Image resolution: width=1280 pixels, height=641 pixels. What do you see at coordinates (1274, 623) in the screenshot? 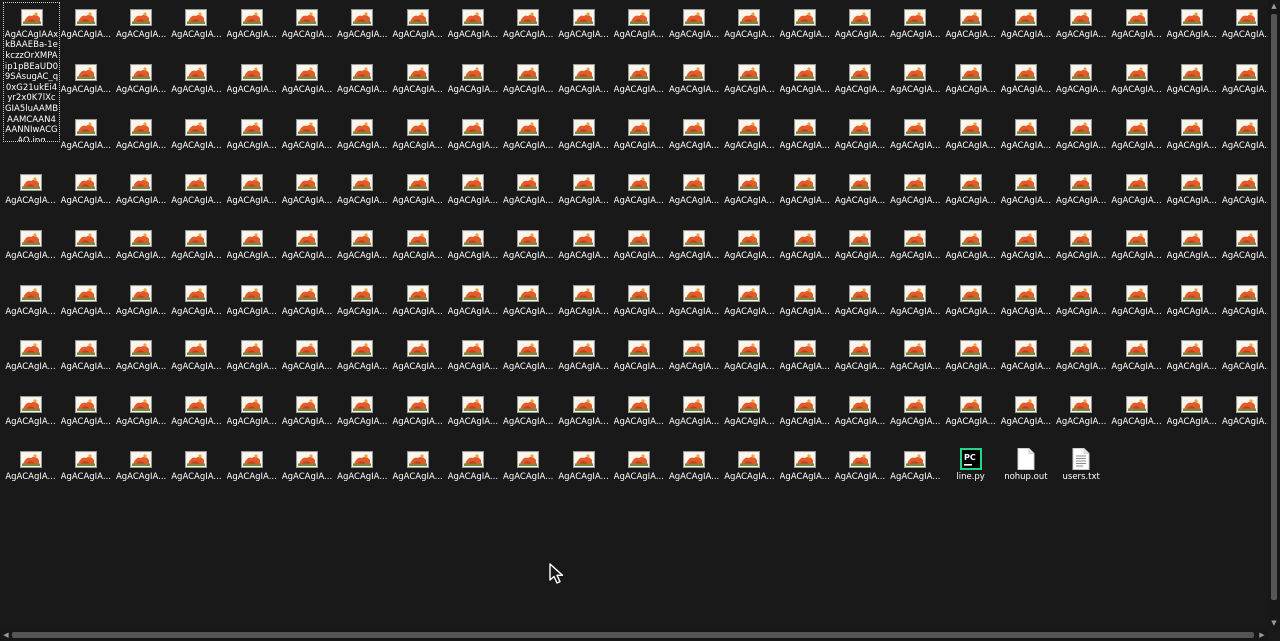
I see `scroll-down-arrow-icon: ▼` at bounding box center [1274, 623].